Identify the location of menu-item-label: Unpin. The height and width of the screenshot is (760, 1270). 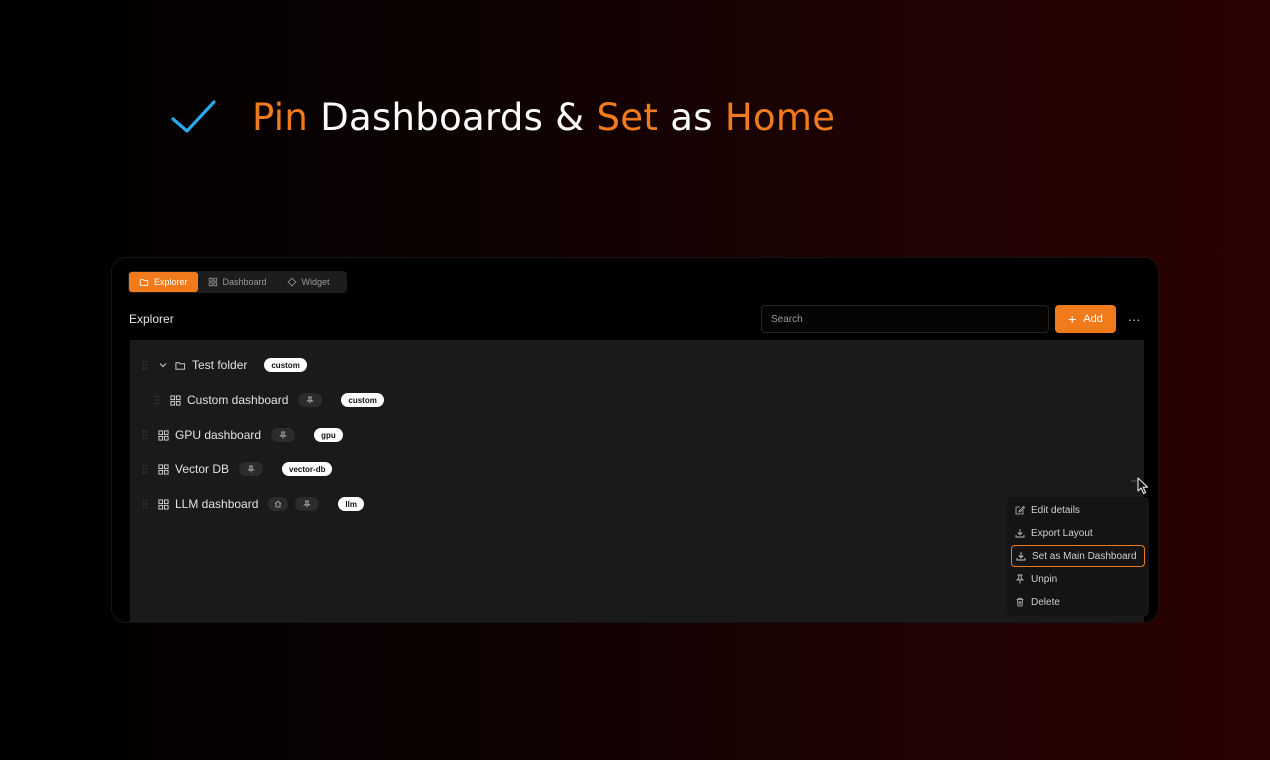
(1044, 579).